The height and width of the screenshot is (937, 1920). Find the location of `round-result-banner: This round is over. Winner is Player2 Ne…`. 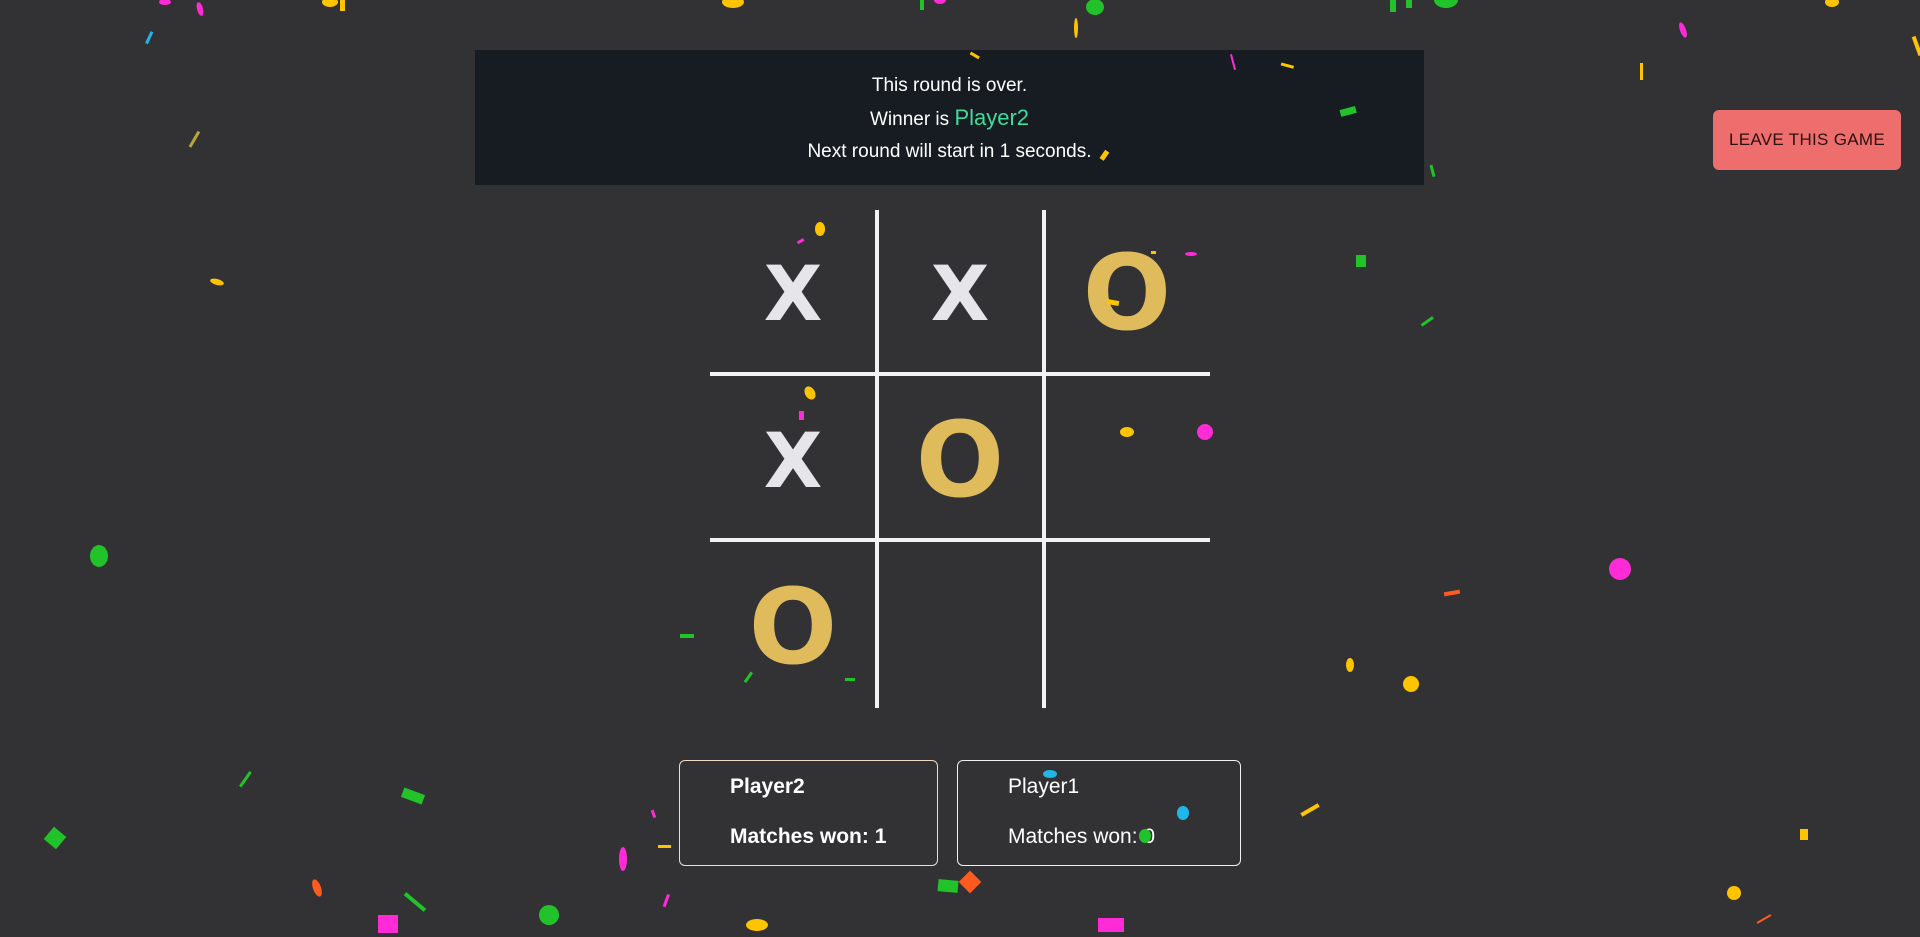

round-result-banner: This round is over. Winner is Player2 Ne… is located at coordinates (949, 117).